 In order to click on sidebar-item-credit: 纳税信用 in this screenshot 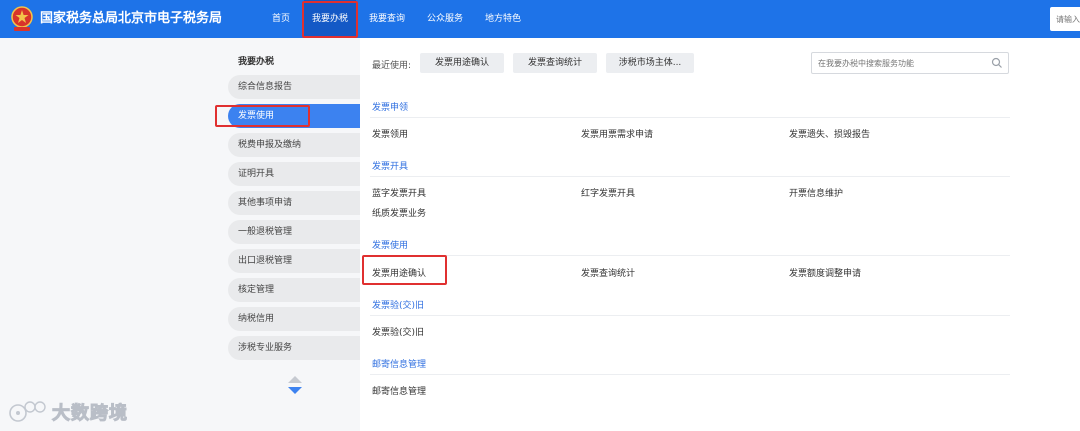, I will do `click(294, 319)`.